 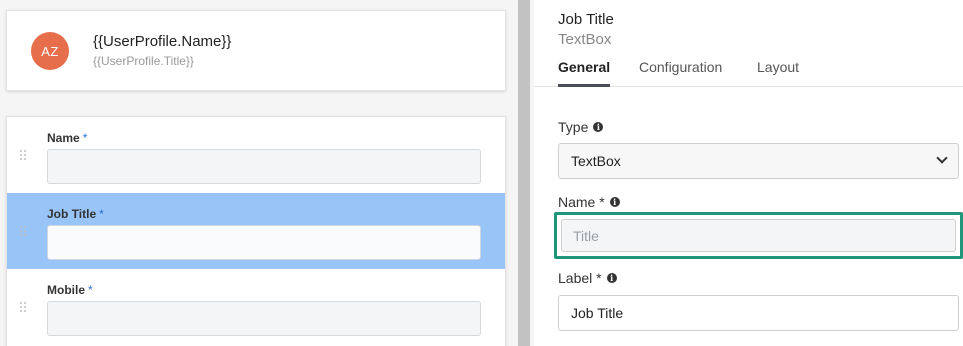 I want to click on name-input: Title, so click(x=758, y=235).